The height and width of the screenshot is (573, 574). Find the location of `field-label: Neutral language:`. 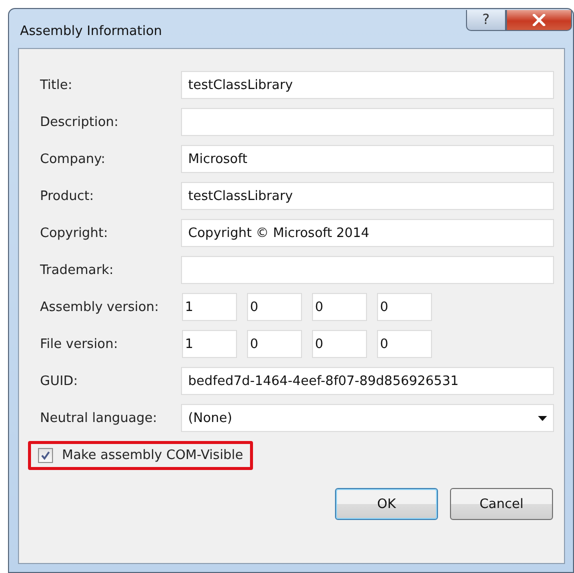

field-label: Neutral language: is located at coordinates (99, 418).